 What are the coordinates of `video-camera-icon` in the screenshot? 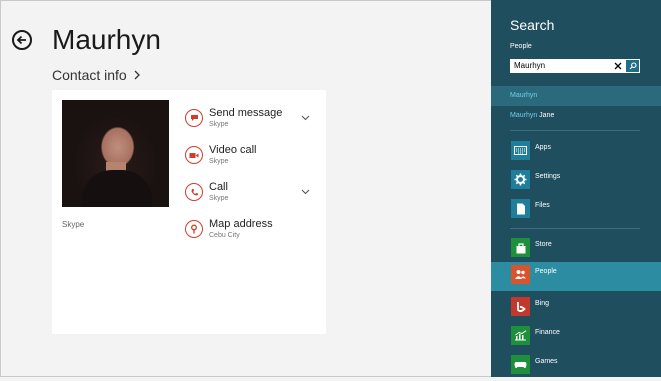 It's located at (194, 155).